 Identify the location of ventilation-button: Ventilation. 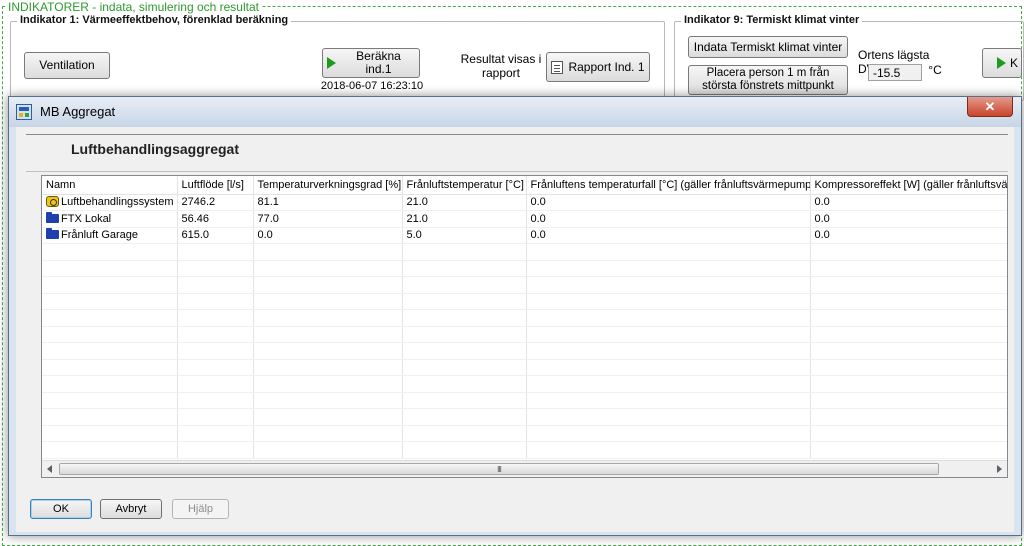
(67, 65).